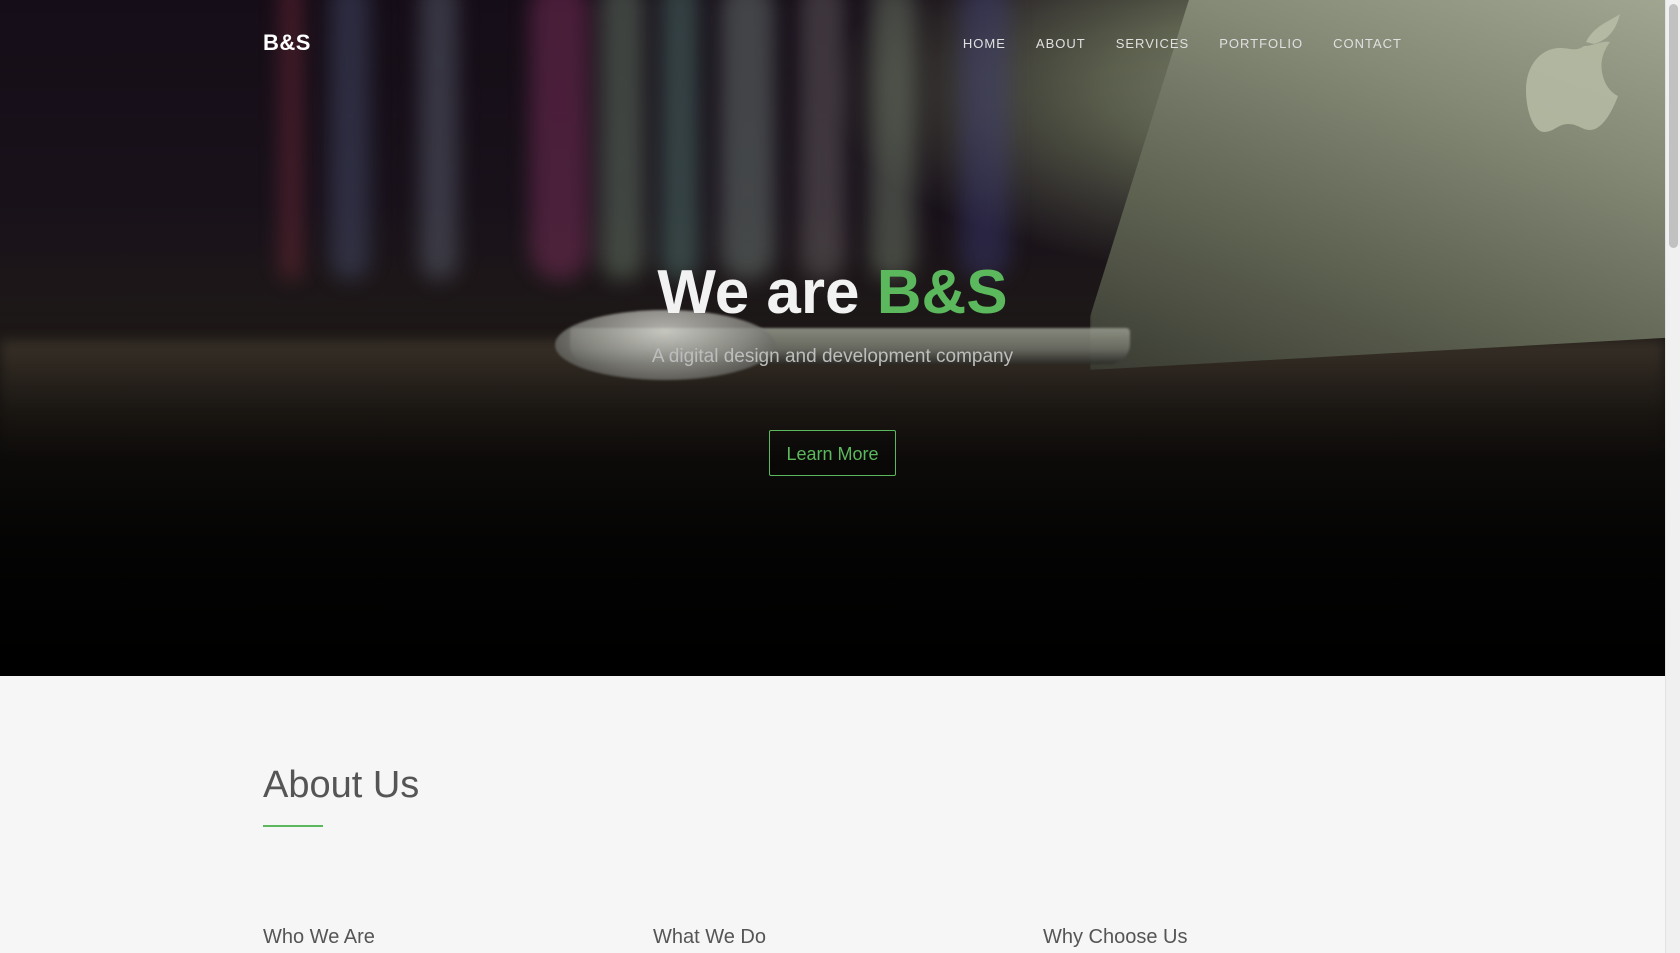  What do you see at coordinates (1672, 476) in the screenshot?
I see `page-scrollbar` at bounding box center [1672, 476].